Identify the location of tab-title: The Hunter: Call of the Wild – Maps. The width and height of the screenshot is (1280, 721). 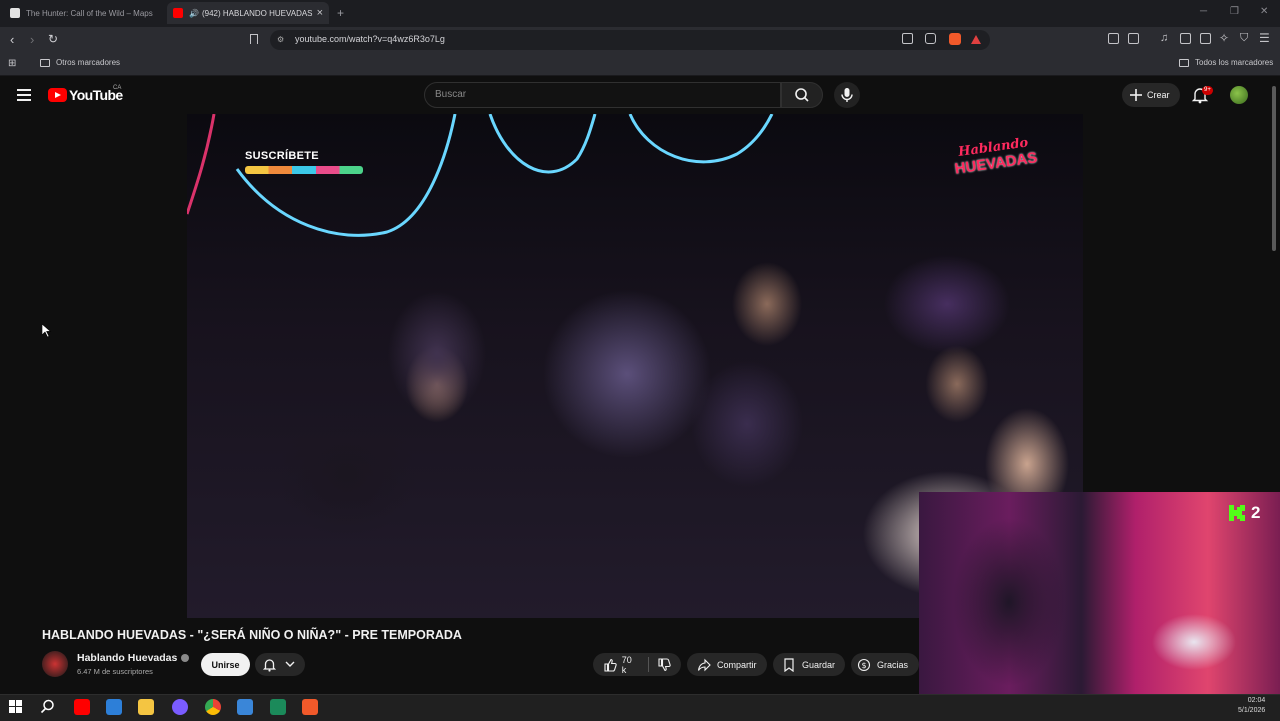
(89, 13).